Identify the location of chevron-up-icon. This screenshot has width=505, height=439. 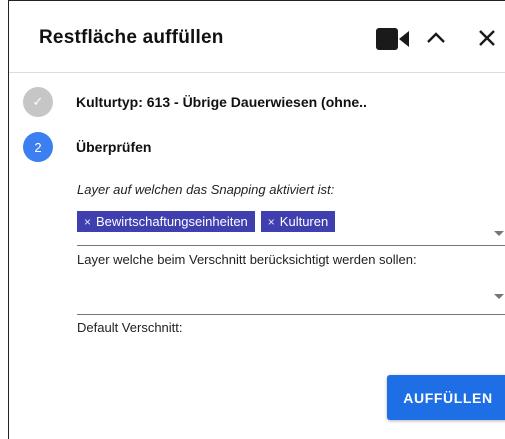
(436, 37).